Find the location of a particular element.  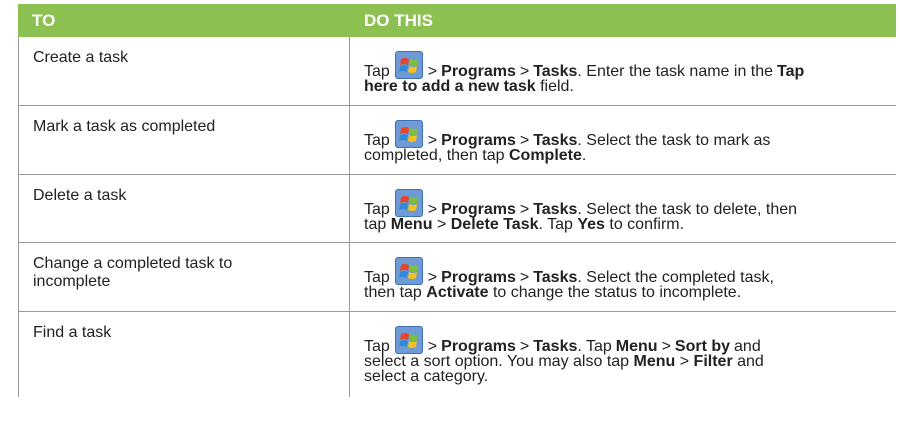

table-header: TO DO THIS is located at coordinates (457, 20).